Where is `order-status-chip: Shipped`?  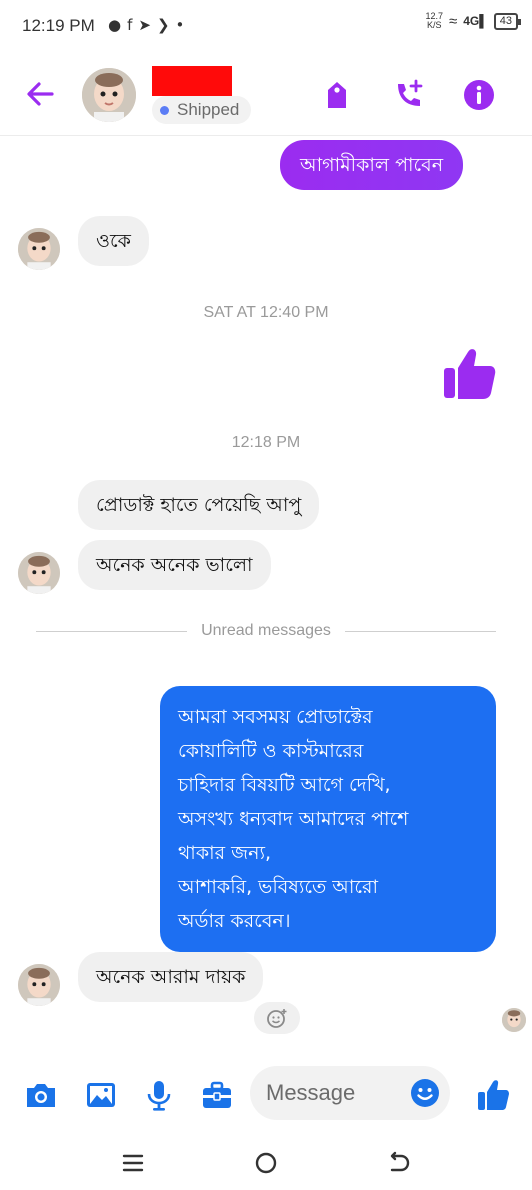
order-status-chip: Shipped is located at coordinates (202, 110).